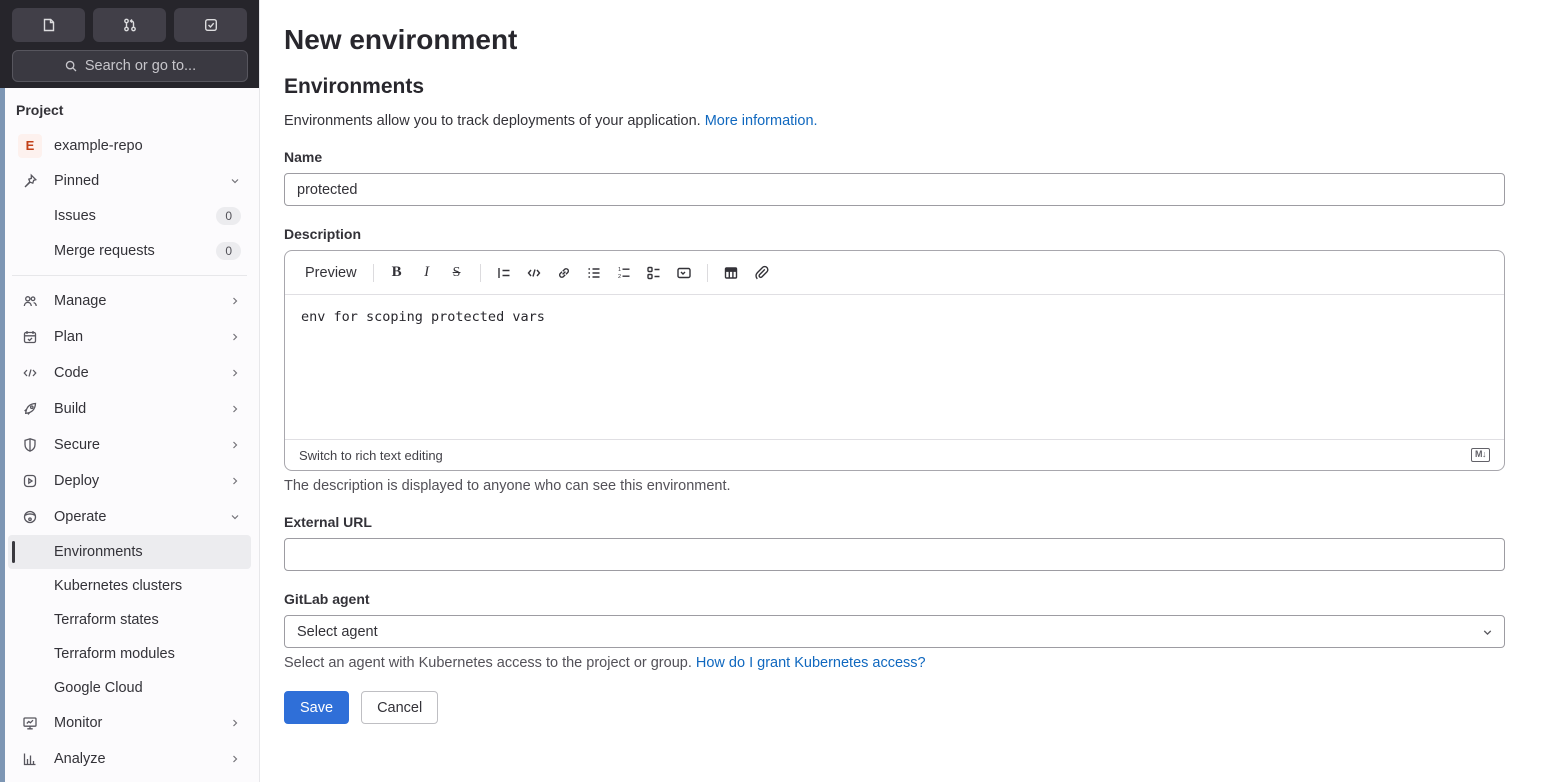 The image size is (1550, 782). I want to click on globe-icon, so click(30, 517).